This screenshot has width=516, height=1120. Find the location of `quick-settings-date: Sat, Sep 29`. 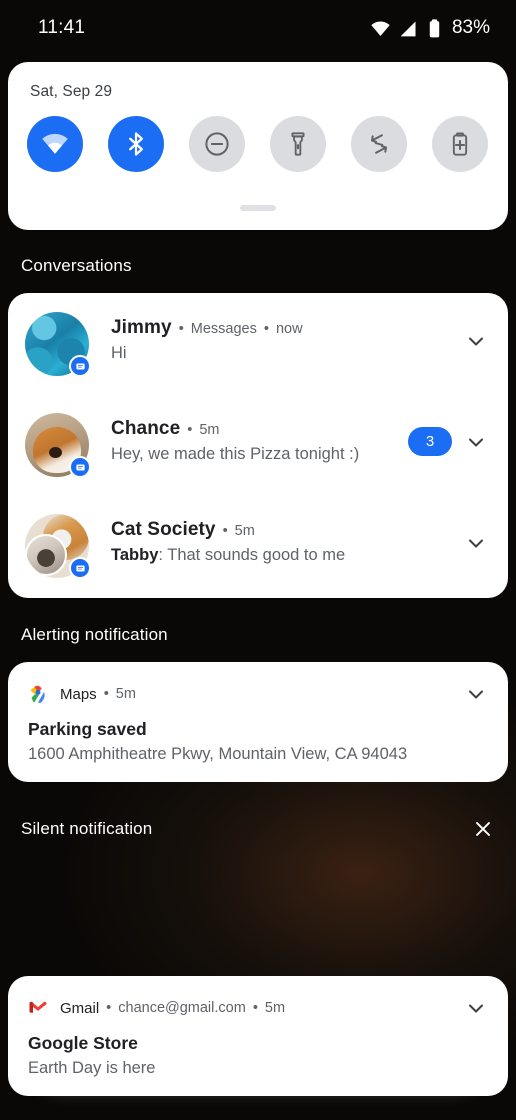

quick-settings-date: Sat, Sep 29 is located at coordinates (71, 91).